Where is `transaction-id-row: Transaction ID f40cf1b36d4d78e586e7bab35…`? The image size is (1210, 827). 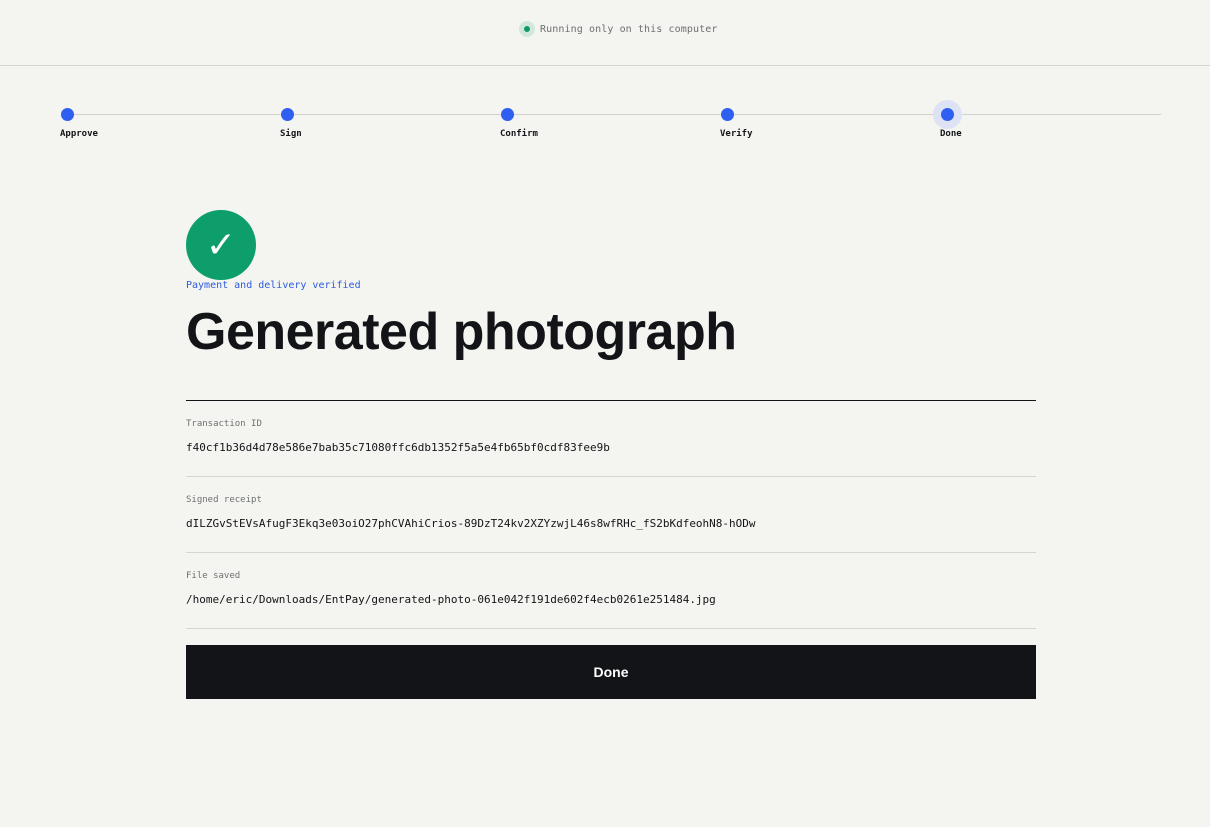 transaction-id-row: Transaction ID f40cf1b36d4d78e586e7bab35… is located at coordinates (611, 439).